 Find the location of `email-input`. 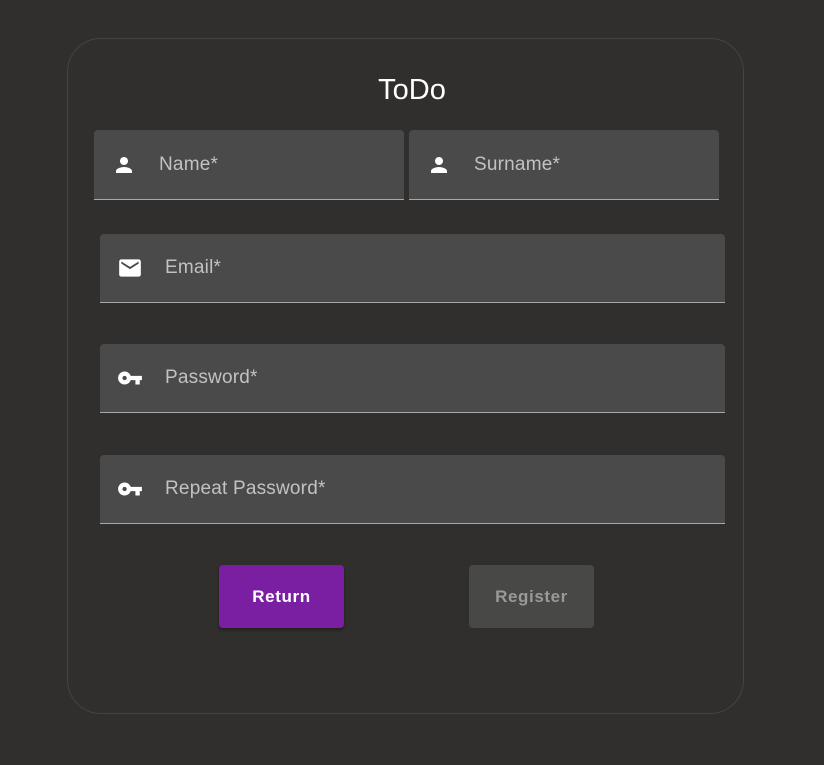

email-input is located at coordinates (439, 268).